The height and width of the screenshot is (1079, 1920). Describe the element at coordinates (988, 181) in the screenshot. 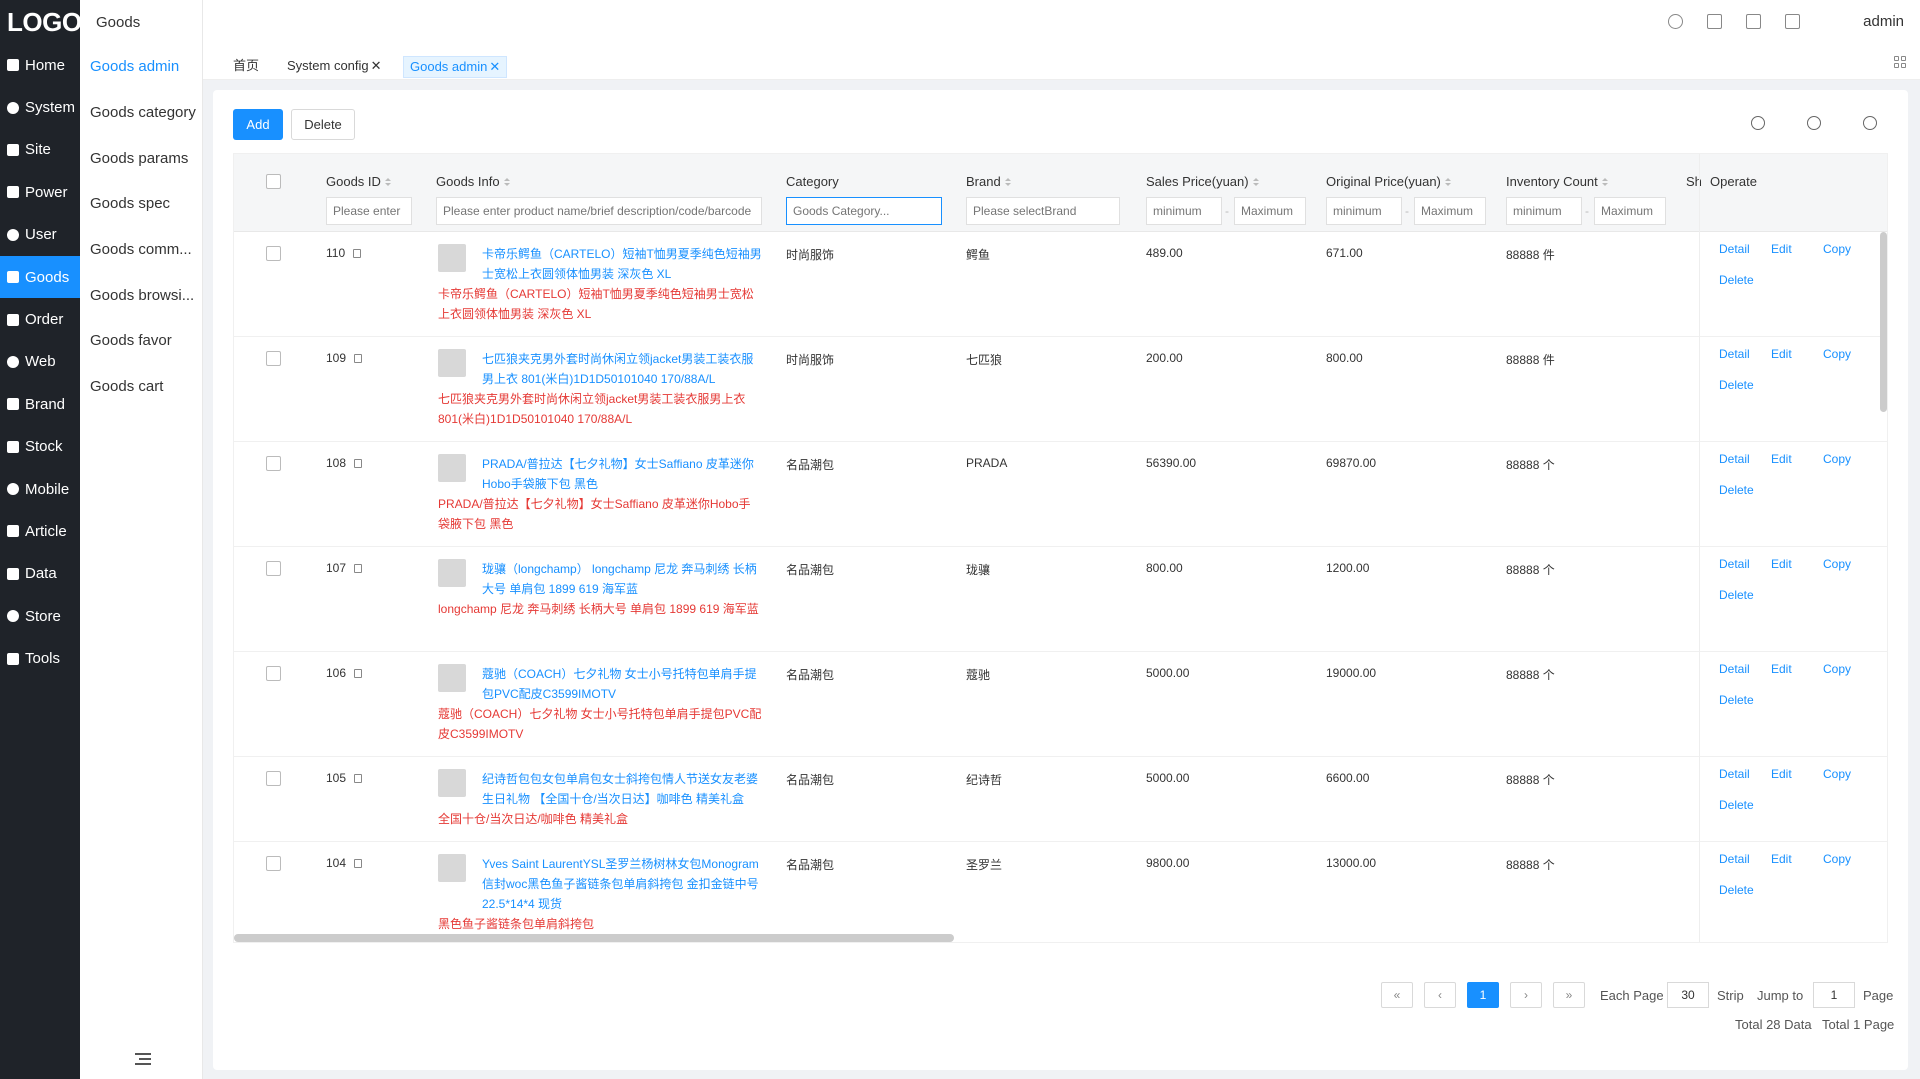

I see `col-brand: Brand` at that location.